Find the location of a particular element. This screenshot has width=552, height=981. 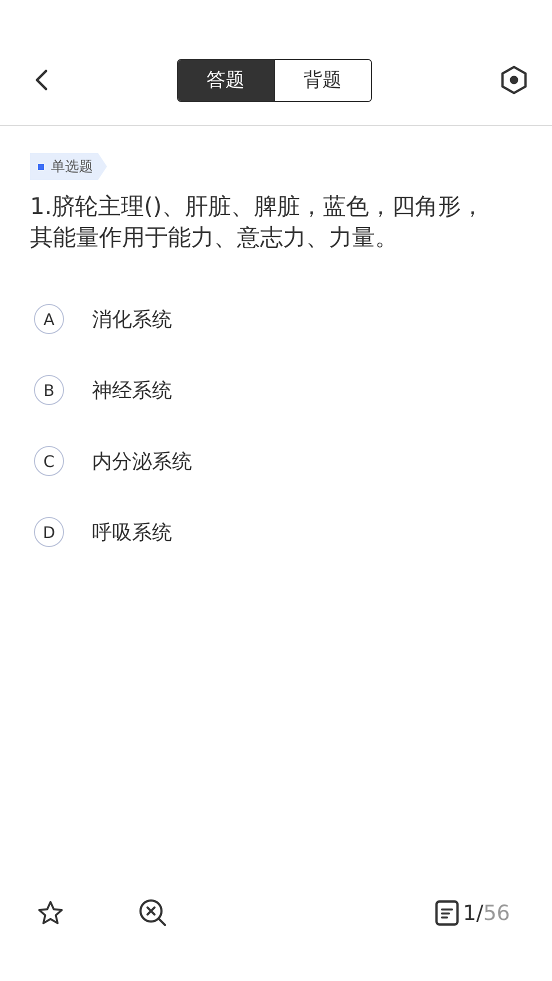

remove-search-icon is located at coordinates (153, 913).